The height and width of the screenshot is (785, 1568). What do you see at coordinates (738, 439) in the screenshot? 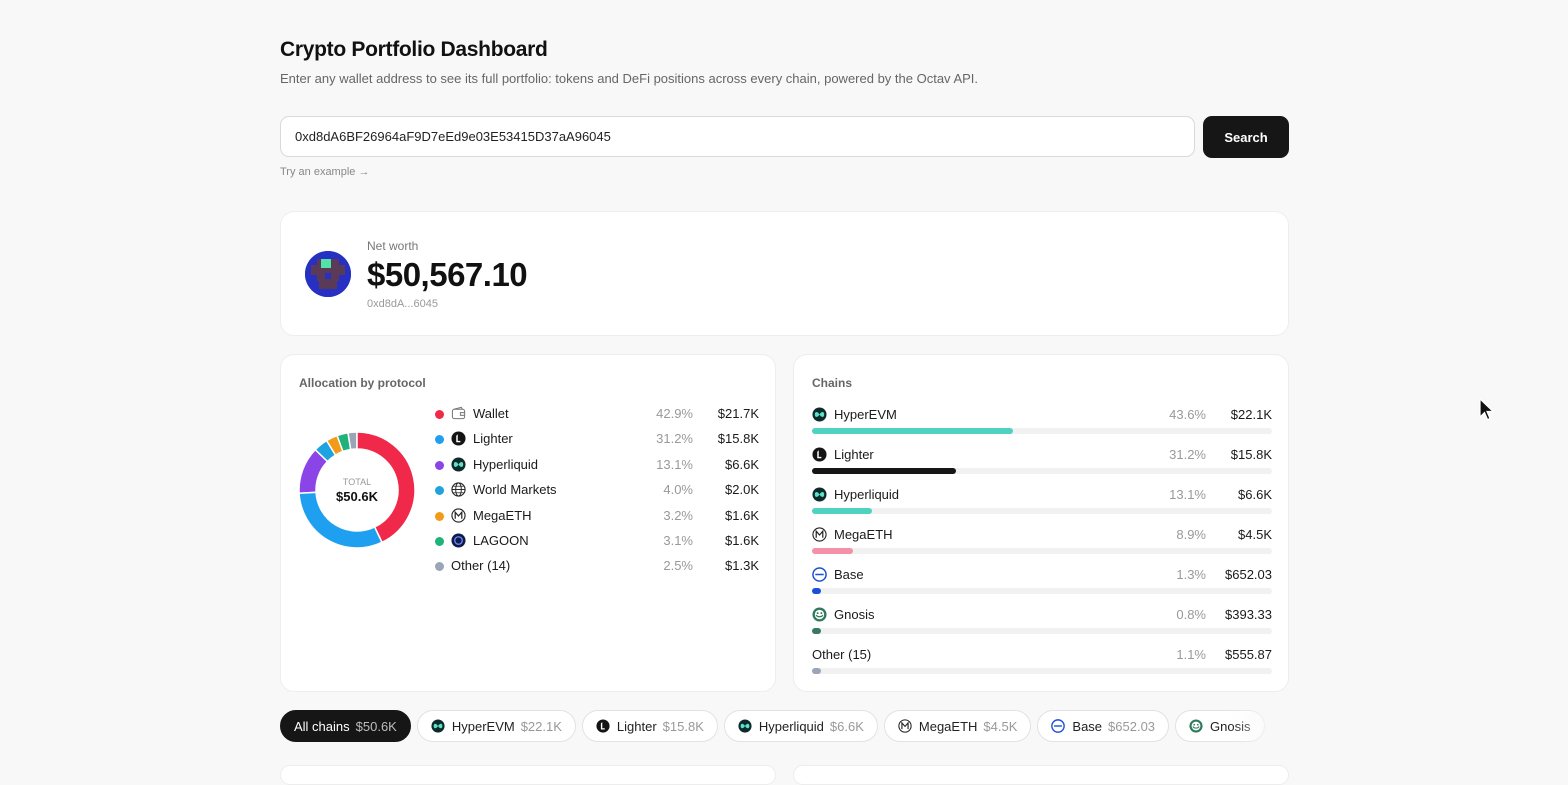
I see `legend-item-value: $15.8K` at bounding box center [738, 439].